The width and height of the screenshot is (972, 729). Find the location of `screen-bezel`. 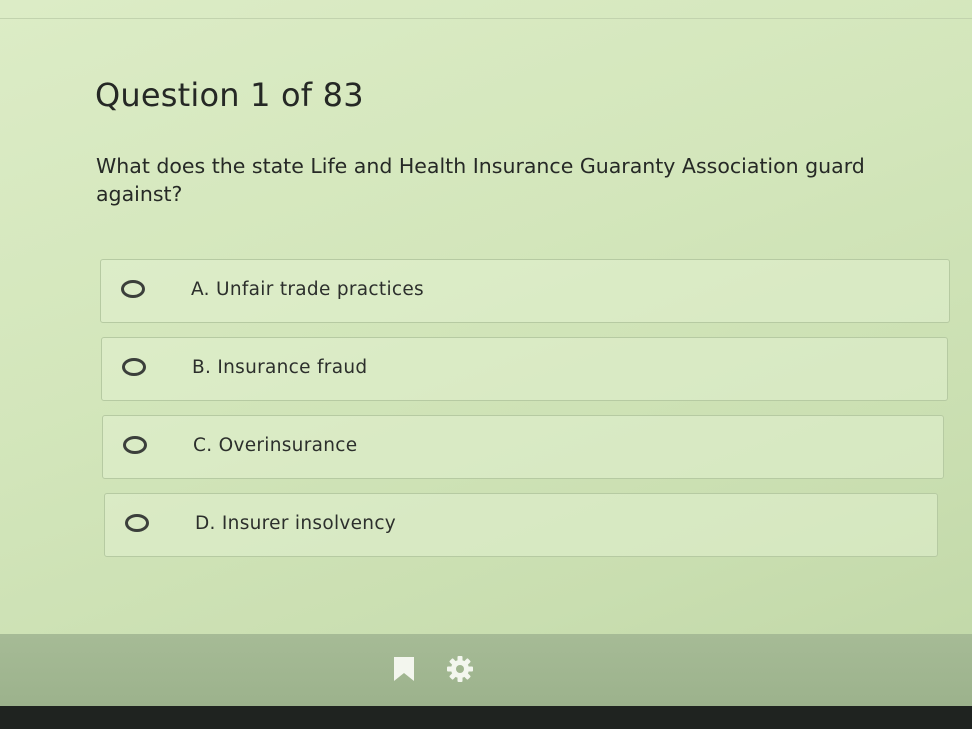

screen-bezel is located at coordinates (486, 717).